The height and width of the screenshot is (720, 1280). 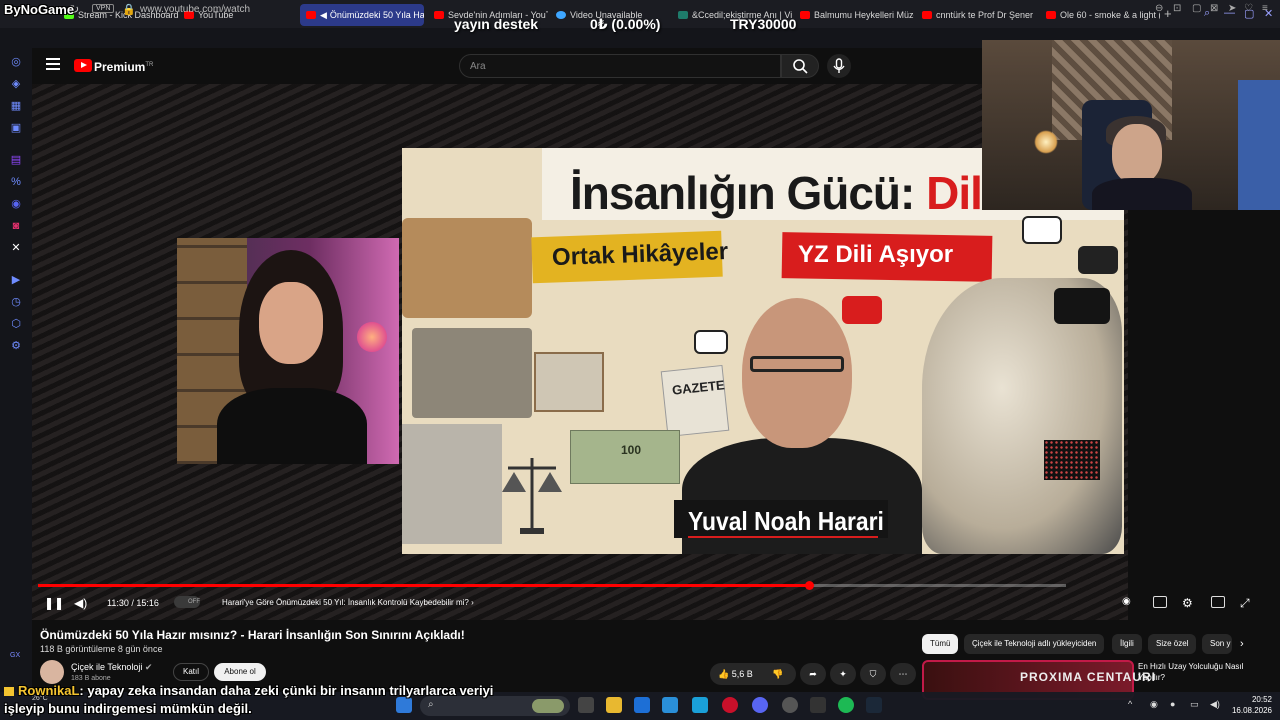 I want to click on autoplay-toggle: OFF, so click(x=187, y=602).